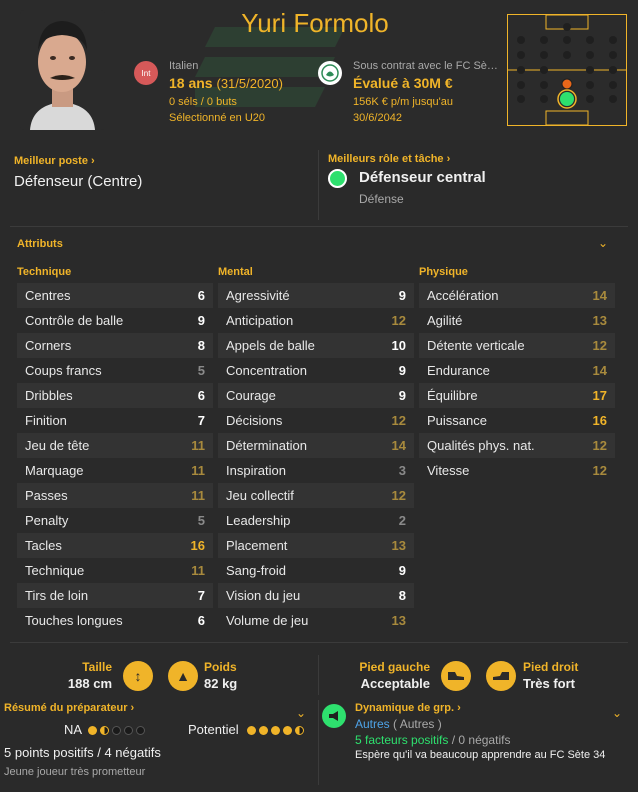  I want to click on dynamics-group-name: Autres, so click(372, 724).